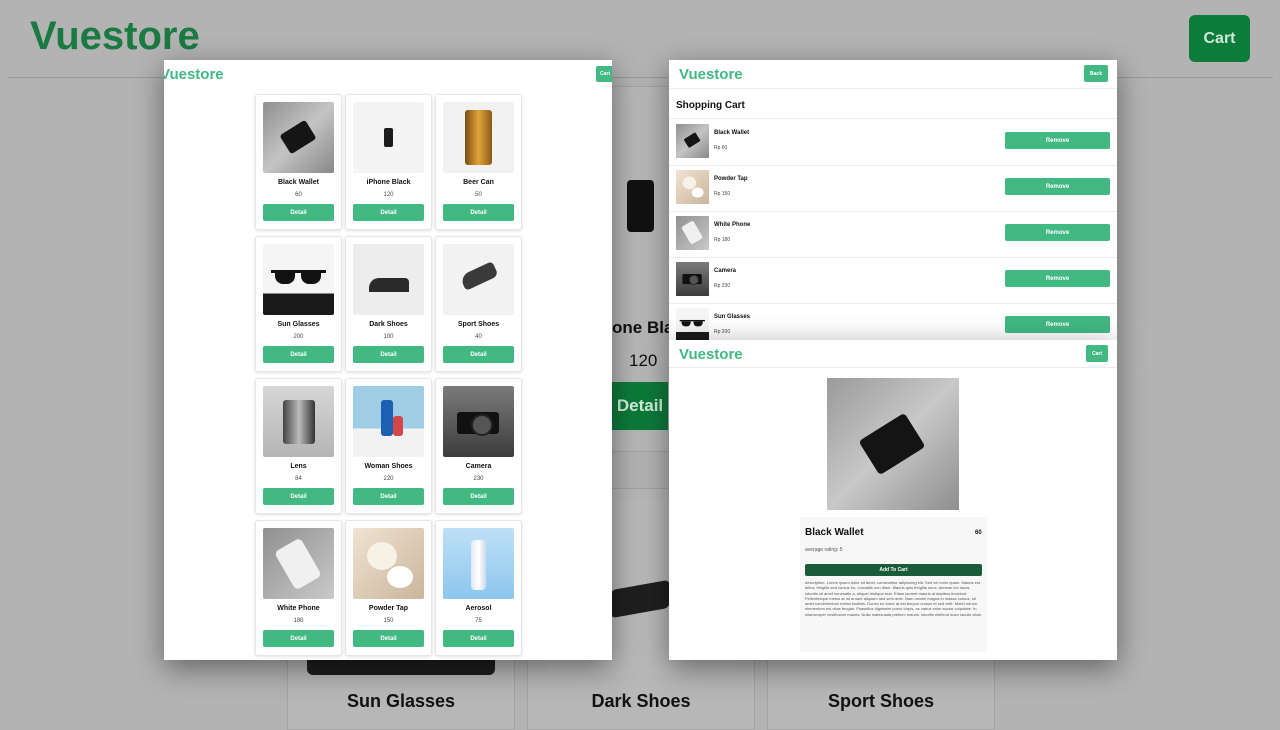 The image size is (1280, 730). Describe the element at coordinates (298, 337) in the screenshot. I see `product-price: 200` at that location.